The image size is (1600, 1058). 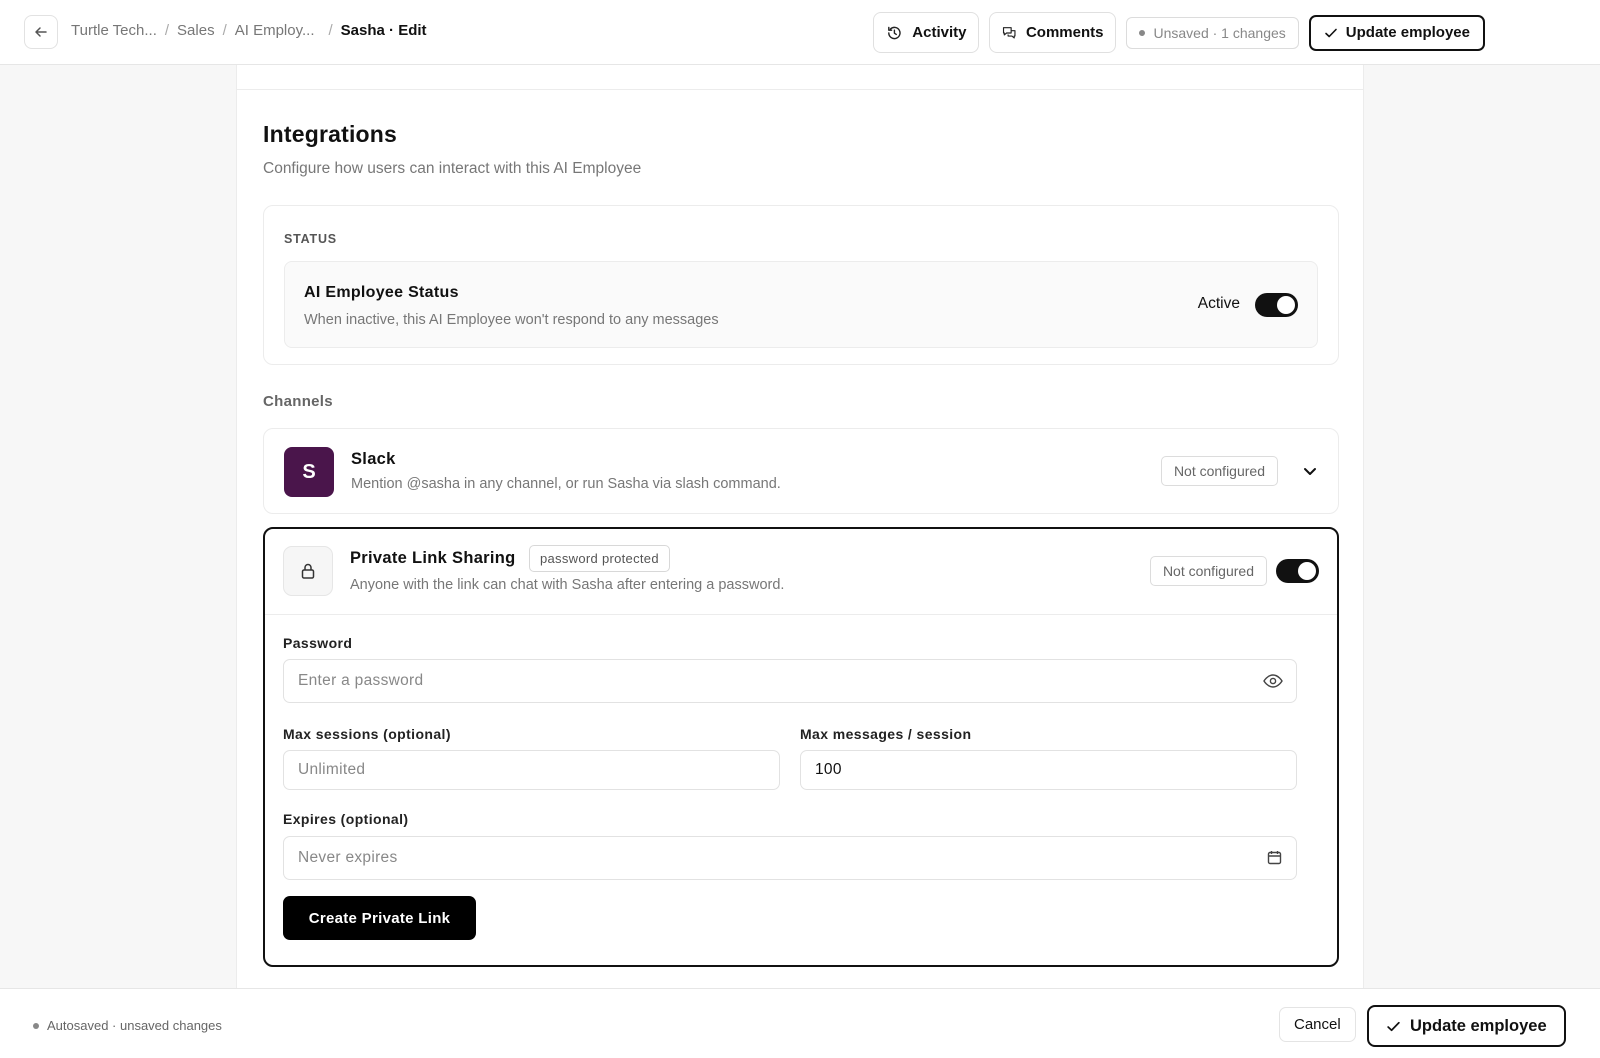 I want to click on autosave-status: Autosaved · unsaved changes, so click(x=127, y=1025).